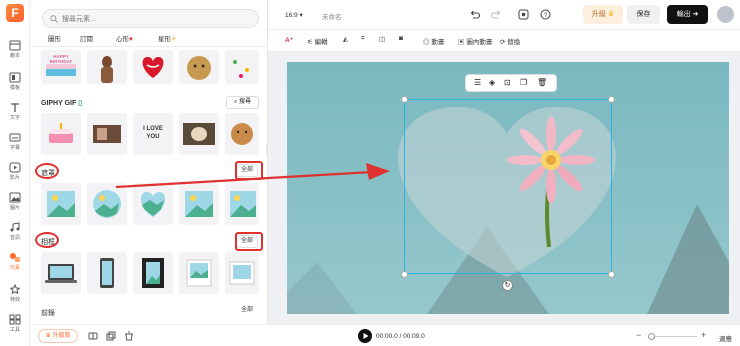  Describe the element at coordinates (15, 50) in the screenshot. I see `rail-item-templates: 範本` at that location.